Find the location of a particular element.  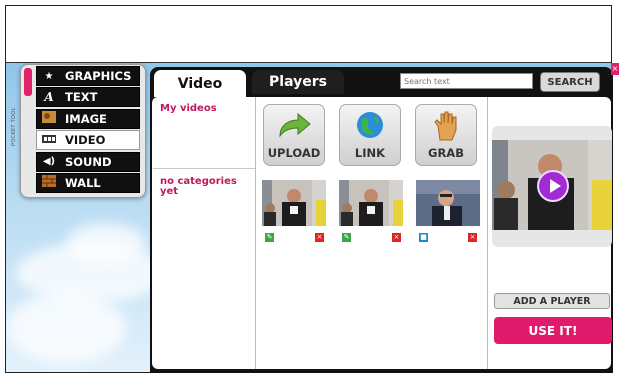

speaker-icon: ◀) is located at coordinates (49, 162).